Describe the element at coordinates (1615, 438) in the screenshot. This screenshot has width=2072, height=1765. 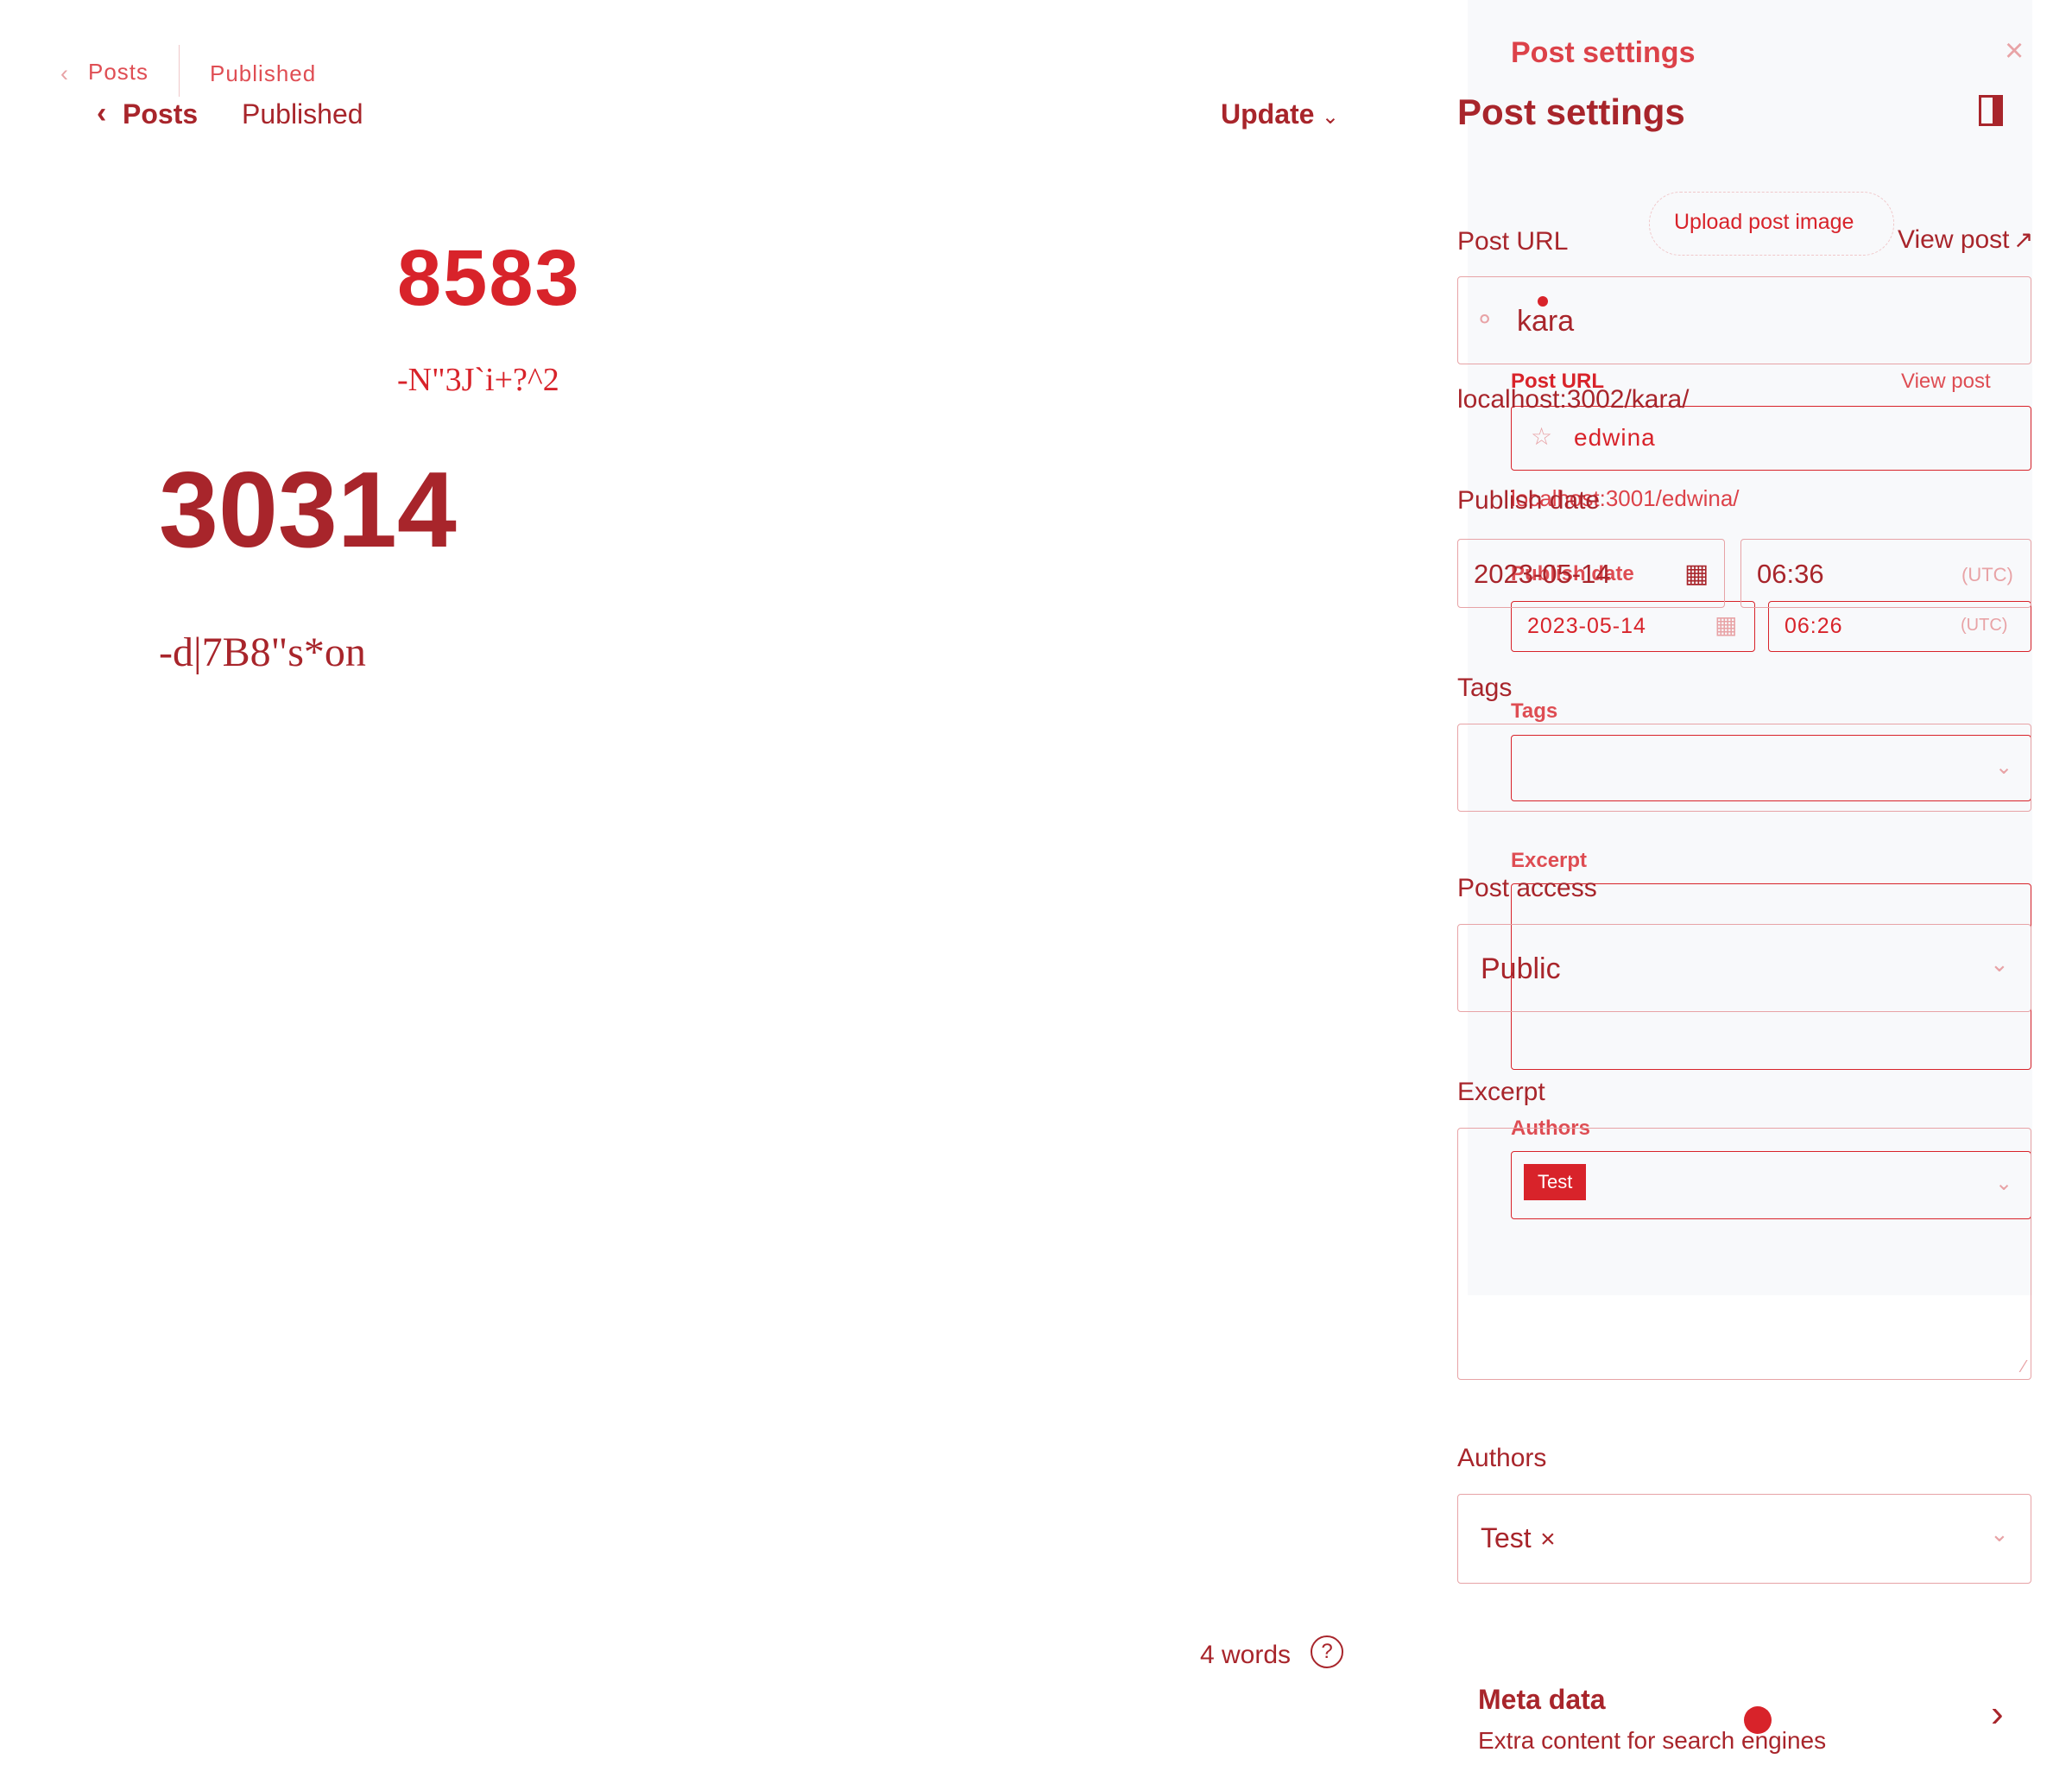
I see `ghost-slug-value: edwina` at that location.